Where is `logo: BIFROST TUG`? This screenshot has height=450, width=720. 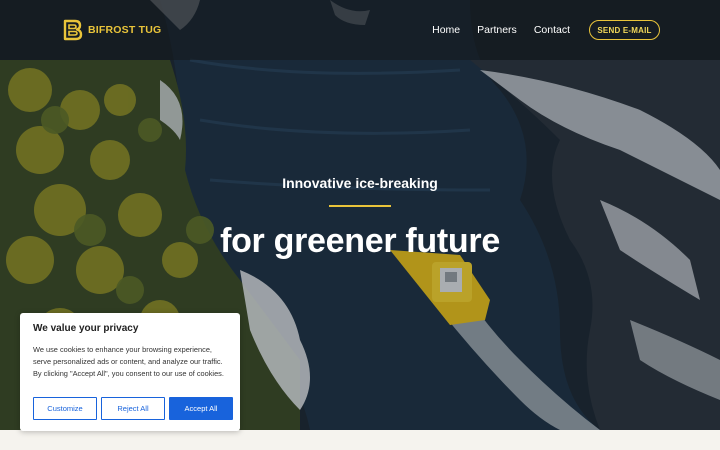
logo: BIFROST TUG is located at coordinates (110, 30).